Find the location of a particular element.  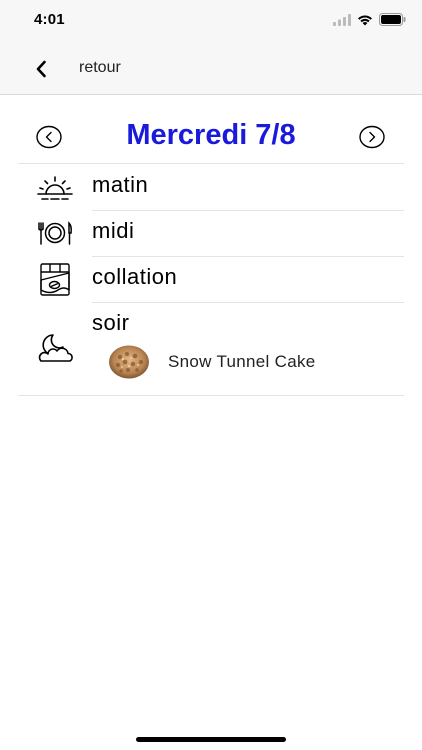

meal-midi: midi is located at coordinates (113, 231).